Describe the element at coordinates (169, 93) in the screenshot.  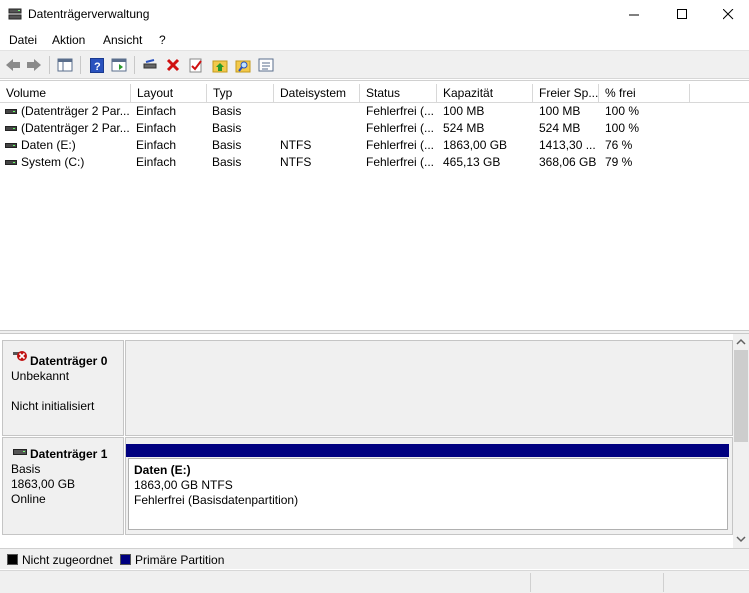
I see `column-header-layout: Layout` at that location.